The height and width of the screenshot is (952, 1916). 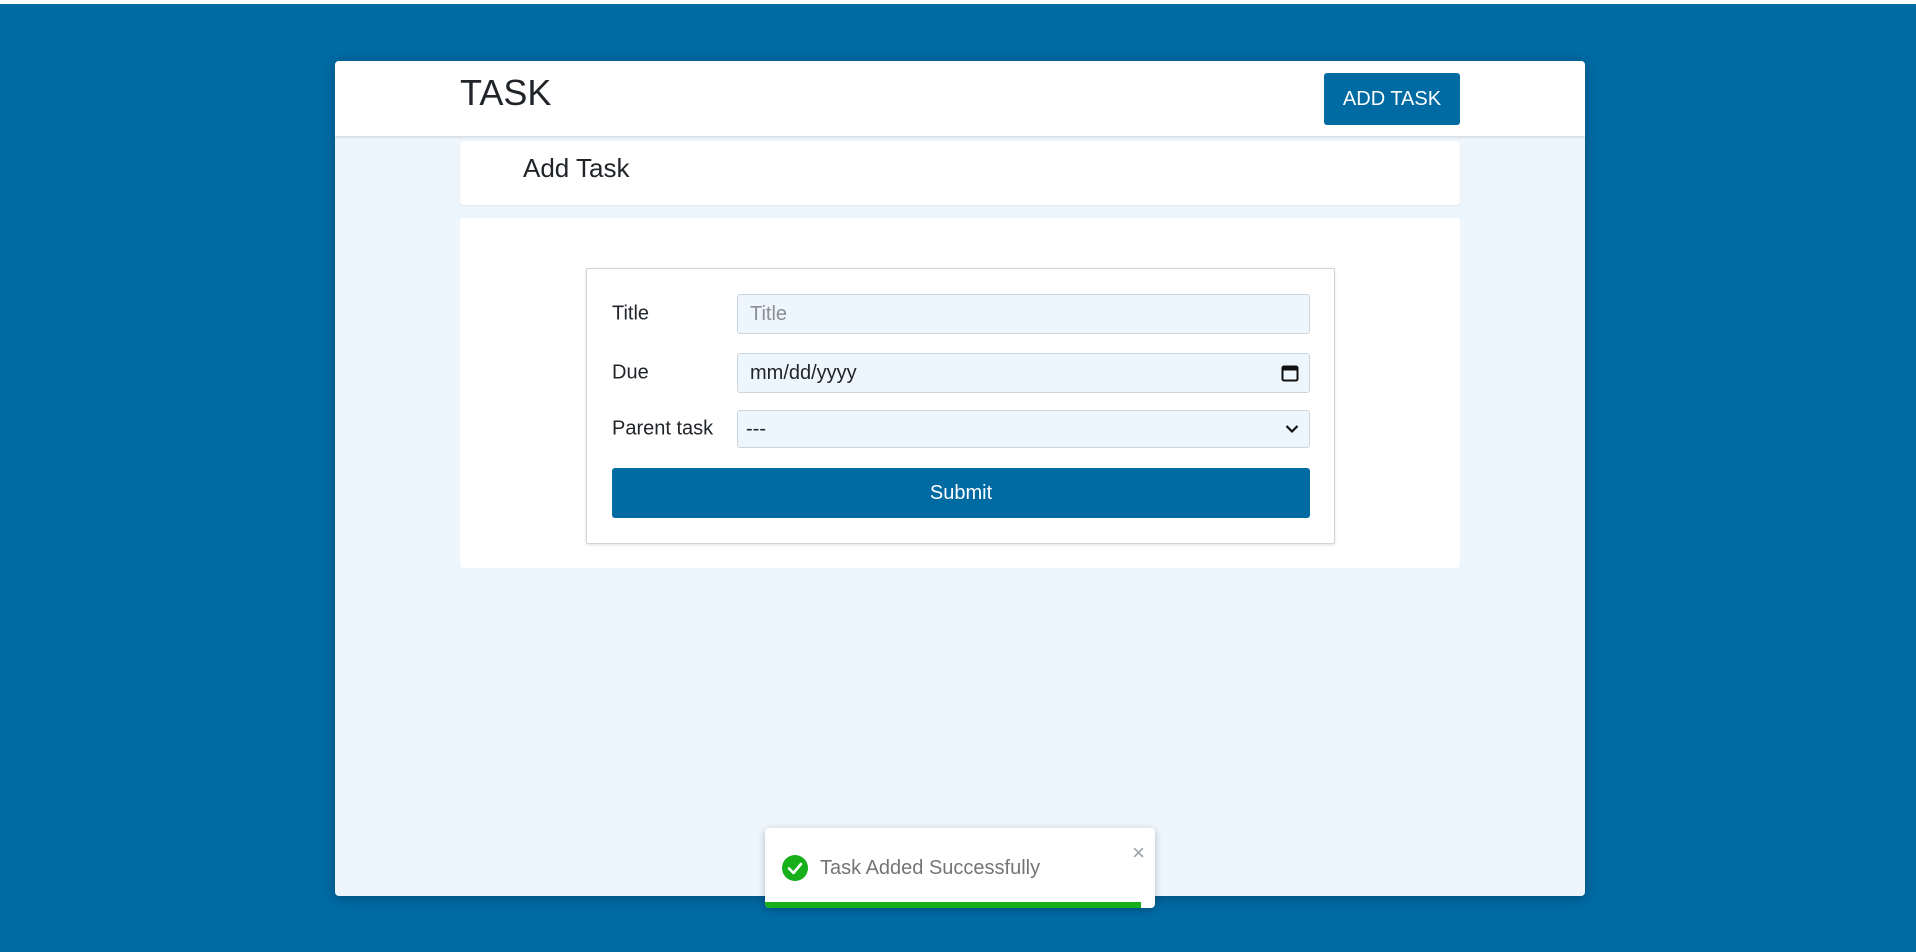 What do you see at coordinates (631, 313) in the screenshot?
I see `title-label: Title` at bounding box center [631, 313].